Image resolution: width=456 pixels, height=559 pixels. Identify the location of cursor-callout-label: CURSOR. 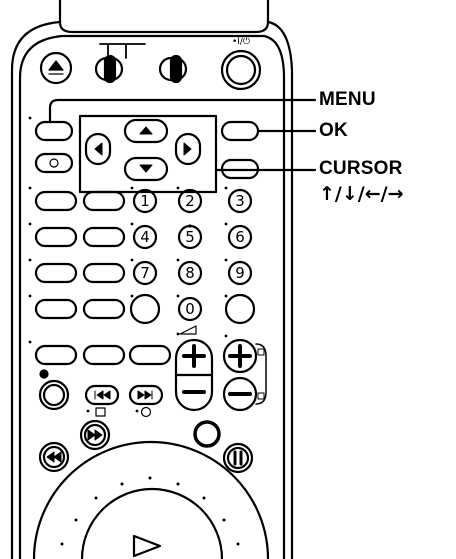
(361, 168).